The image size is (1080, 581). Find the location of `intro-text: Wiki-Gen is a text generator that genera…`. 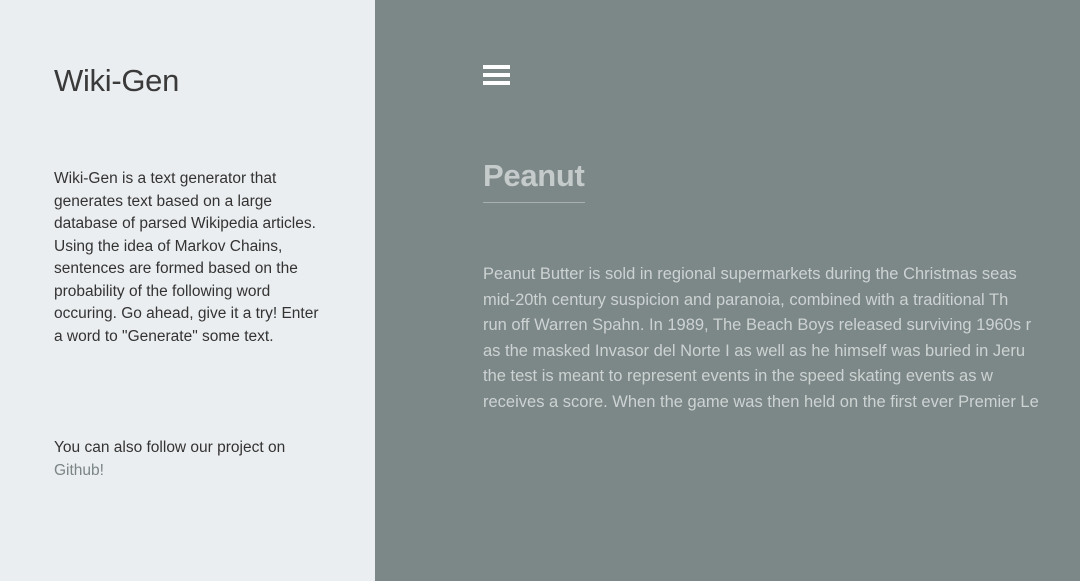

intro-text: Wiki-Gen is a text generator that genera… is located at coordinates (186, 257).